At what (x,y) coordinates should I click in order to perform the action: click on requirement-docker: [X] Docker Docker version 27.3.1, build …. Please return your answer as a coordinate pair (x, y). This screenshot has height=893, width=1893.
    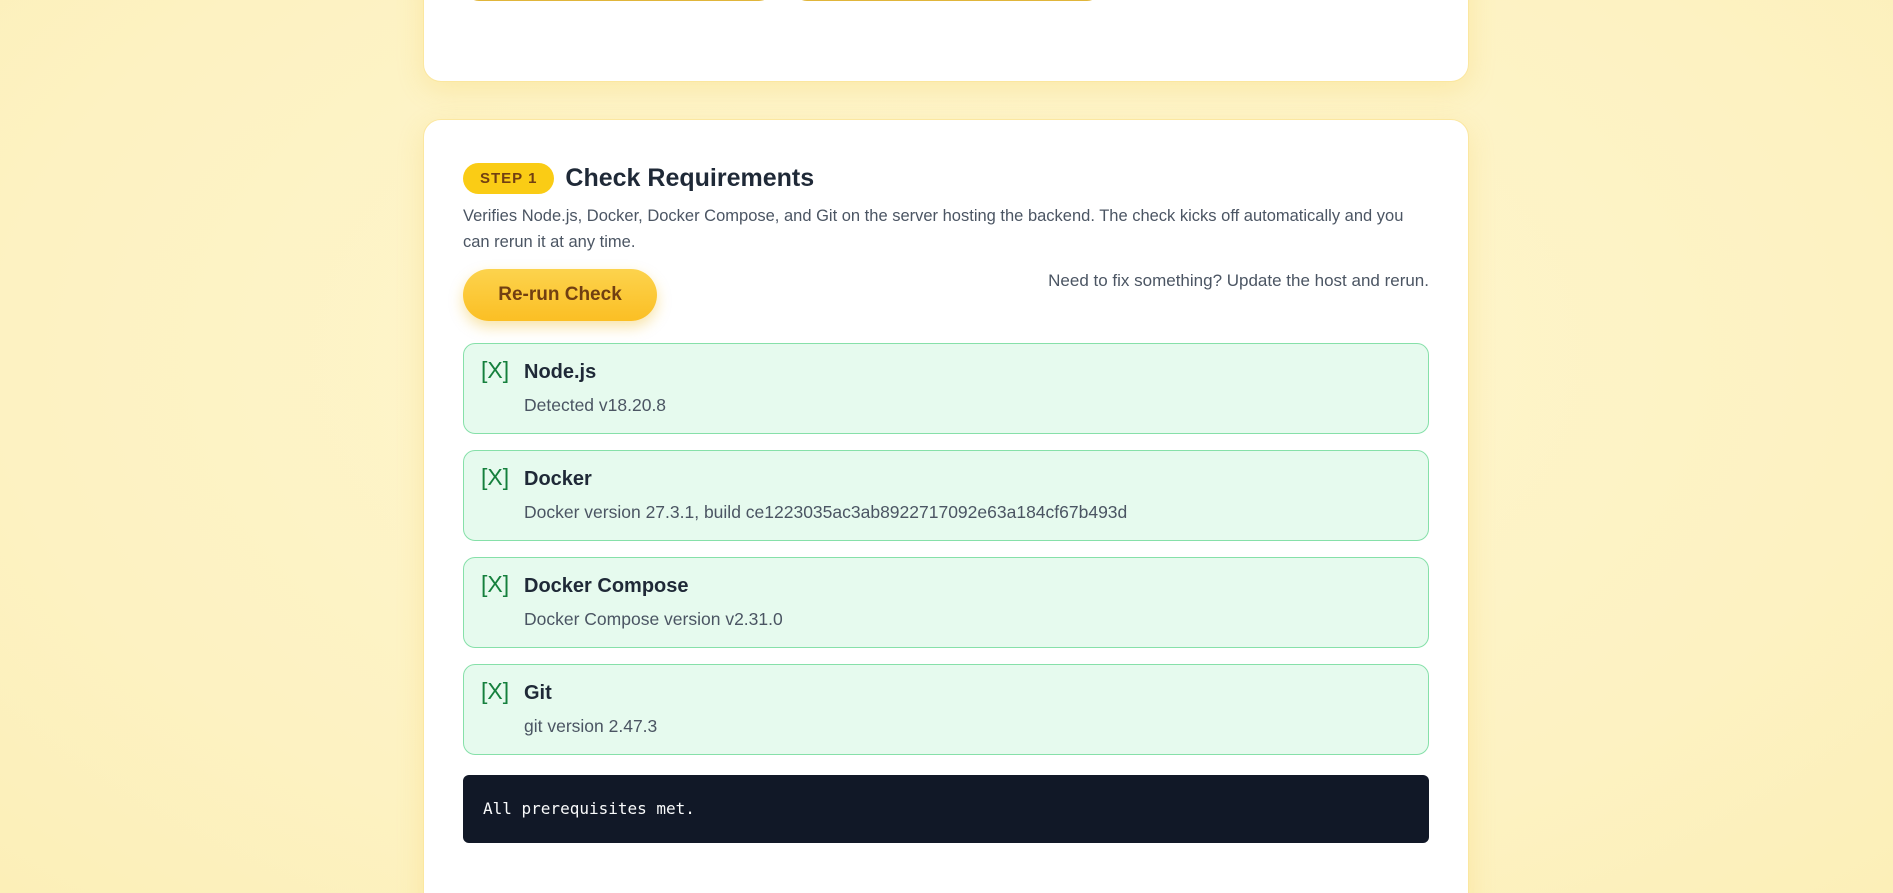
    Looking at the image, I should click on (946, 495).